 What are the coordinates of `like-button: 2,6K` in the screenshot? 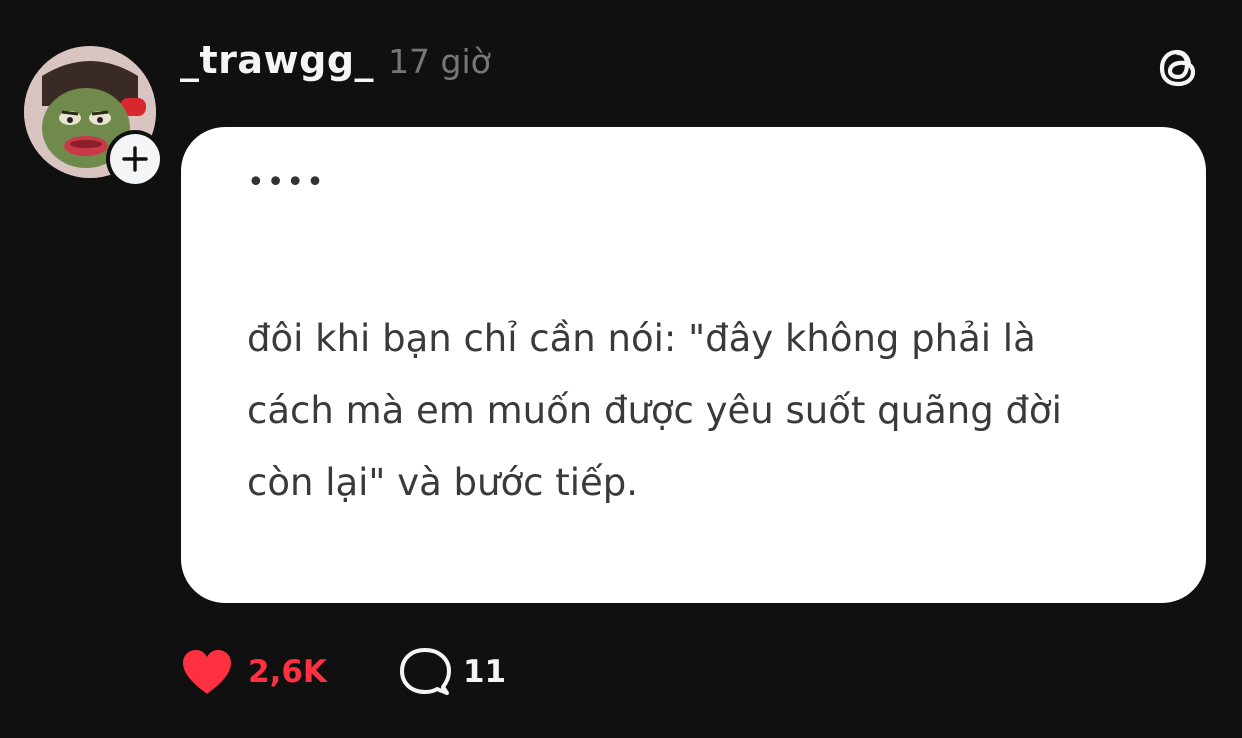 It's located at (253, 672).